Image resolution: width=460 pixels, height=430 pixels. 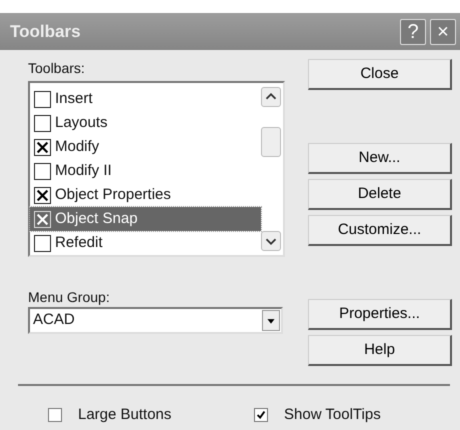 I want to click on window-title: Toolbars, so click(x=46, y=31).